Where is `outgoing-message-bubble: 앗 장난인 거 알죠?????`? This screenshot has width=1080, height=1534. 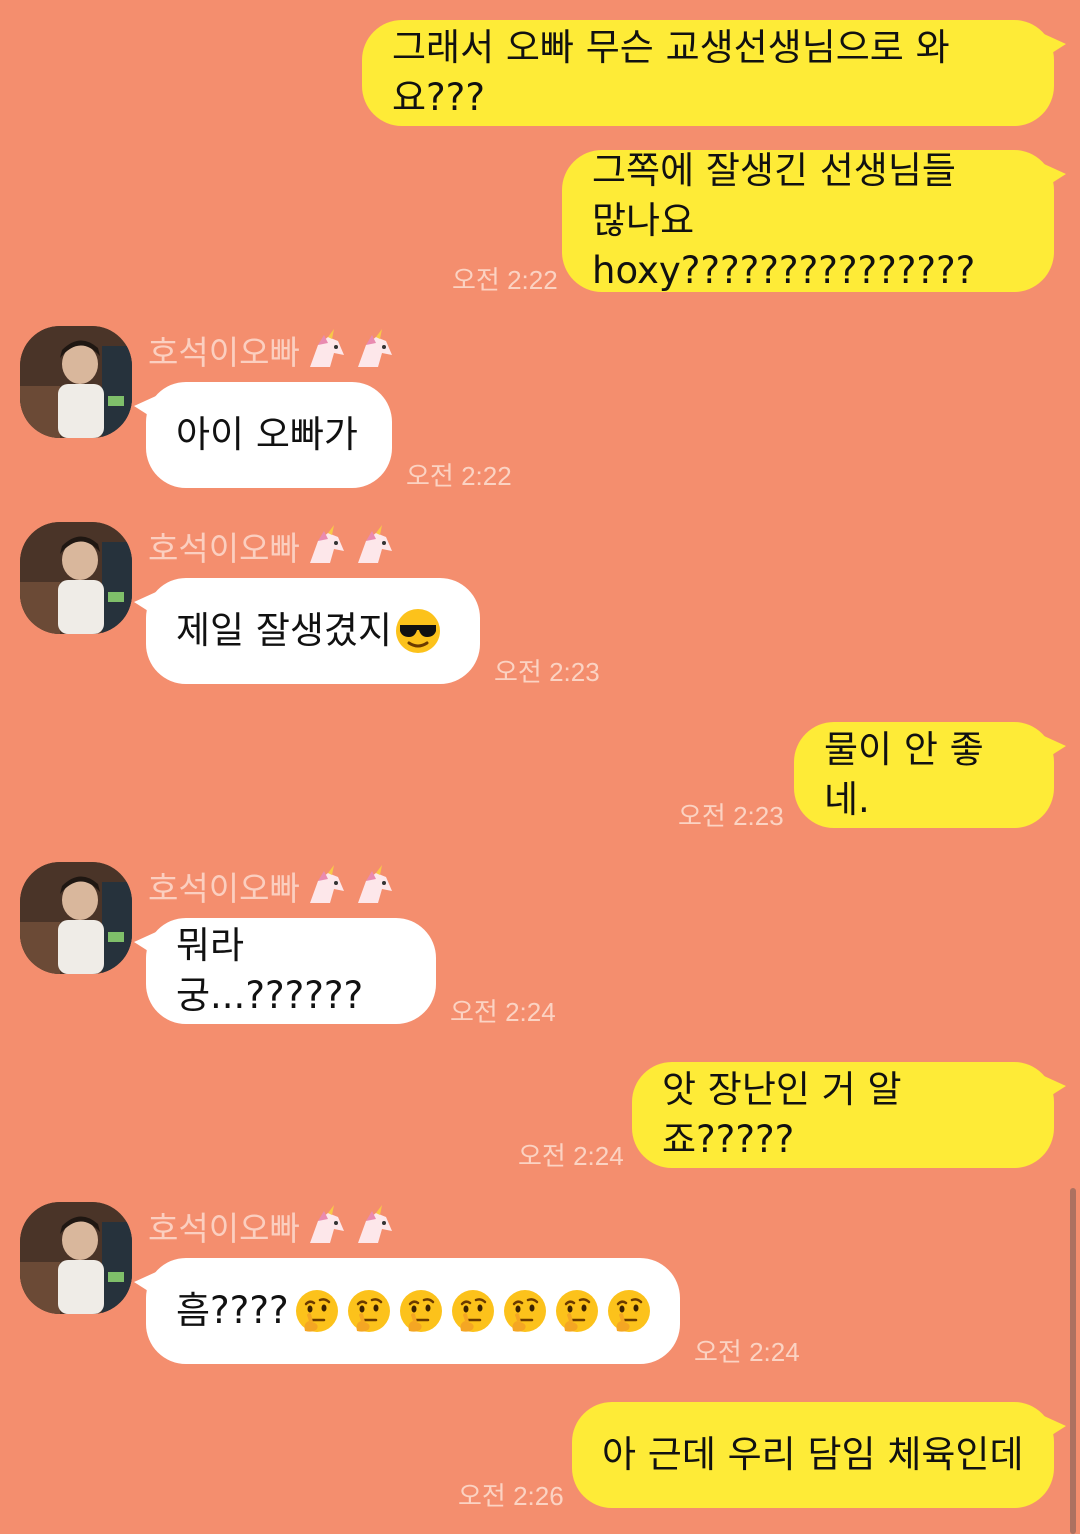
outgoing-message-bubble: 앗 장난인 거 알죠????? is located at coordinates (849, 1115).